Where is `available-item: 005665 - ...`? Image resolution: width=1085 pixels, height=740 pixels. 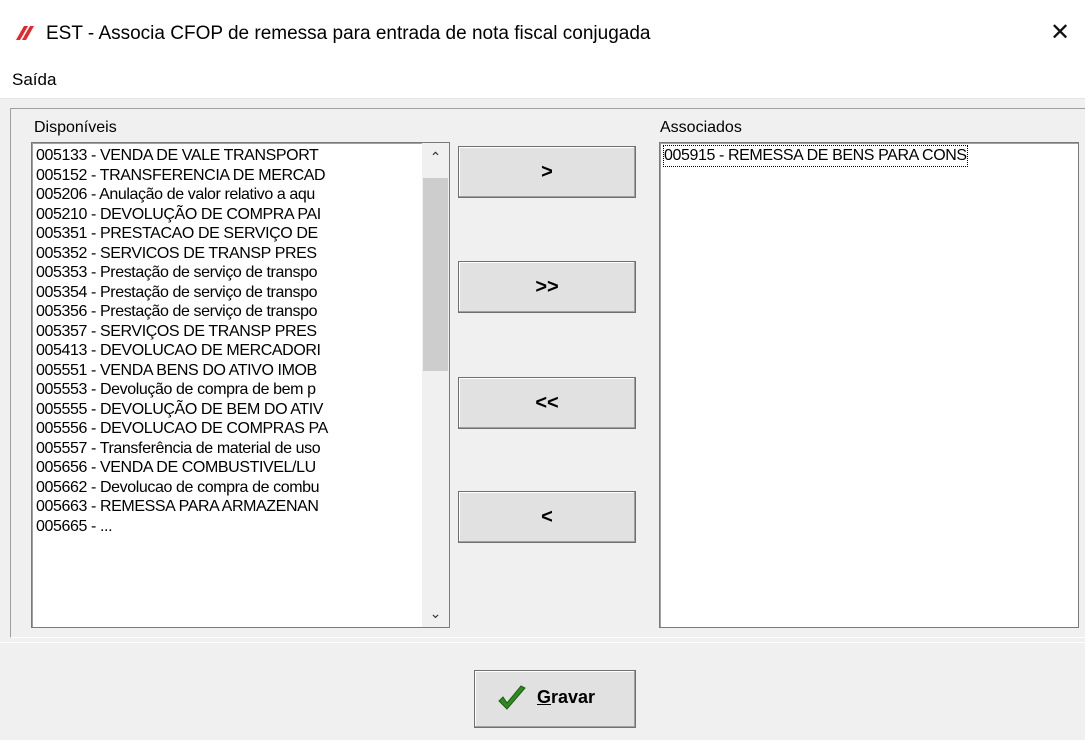 available-item: 005665 - ... is located at coordinates (182, 527).